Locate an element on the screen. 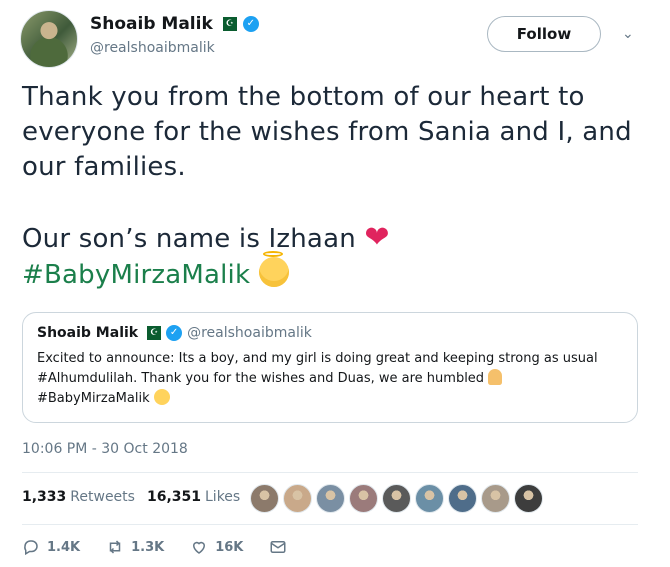 The width and height of the screenshot is (670, 567). heart-outline-icon is located at coordinates (199, 547).